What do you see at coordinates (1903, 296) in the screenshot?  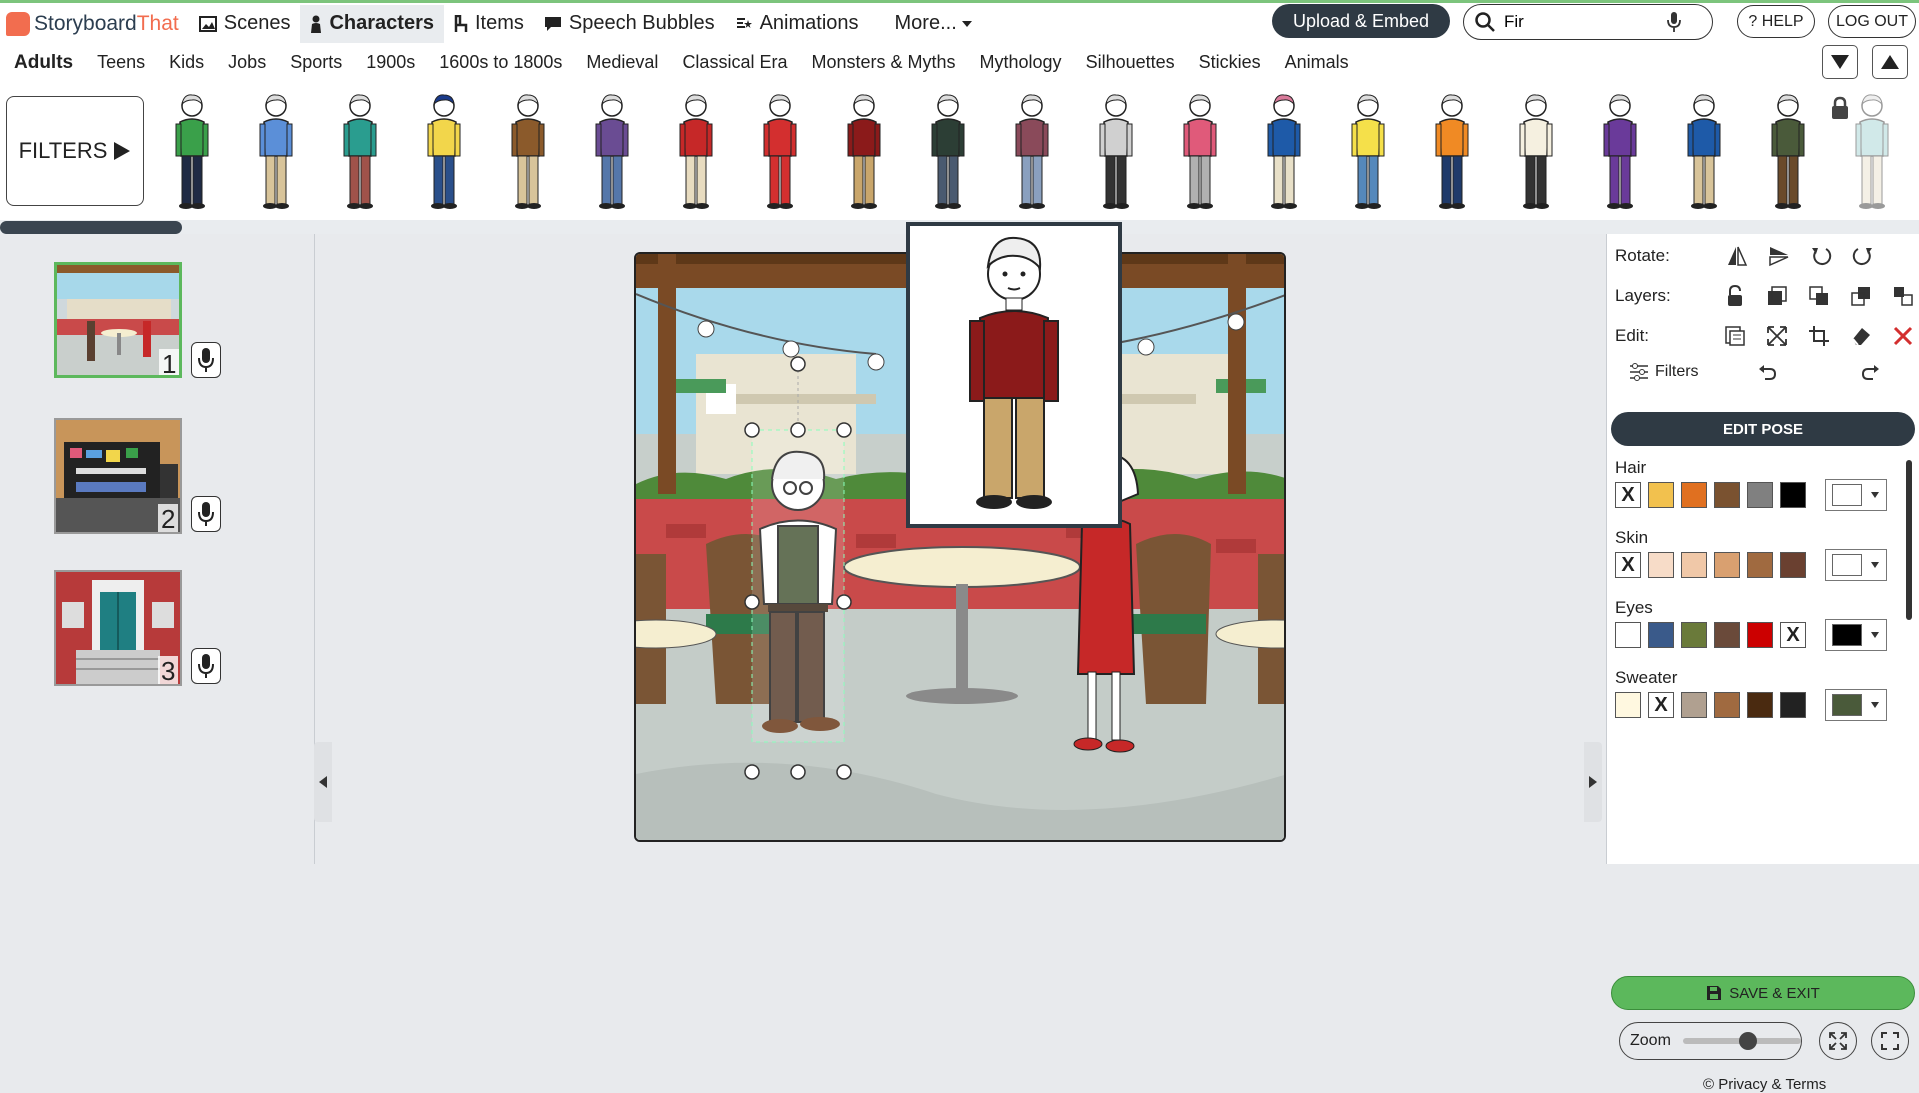 I see `send-to-back-icon` at bounding box center [1903, 296].